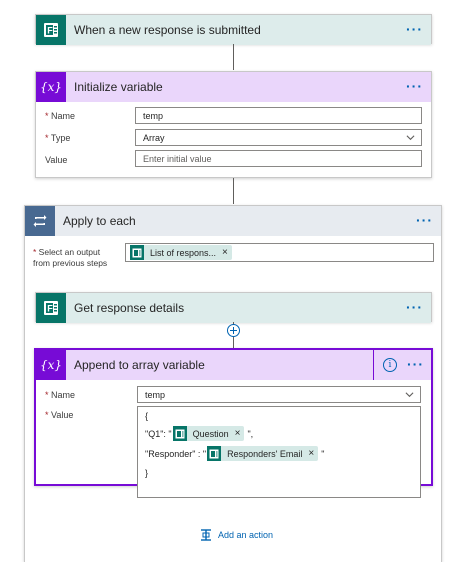  I want to click on trigger-header: F When a new response is submitted ···, so click(233, 30).